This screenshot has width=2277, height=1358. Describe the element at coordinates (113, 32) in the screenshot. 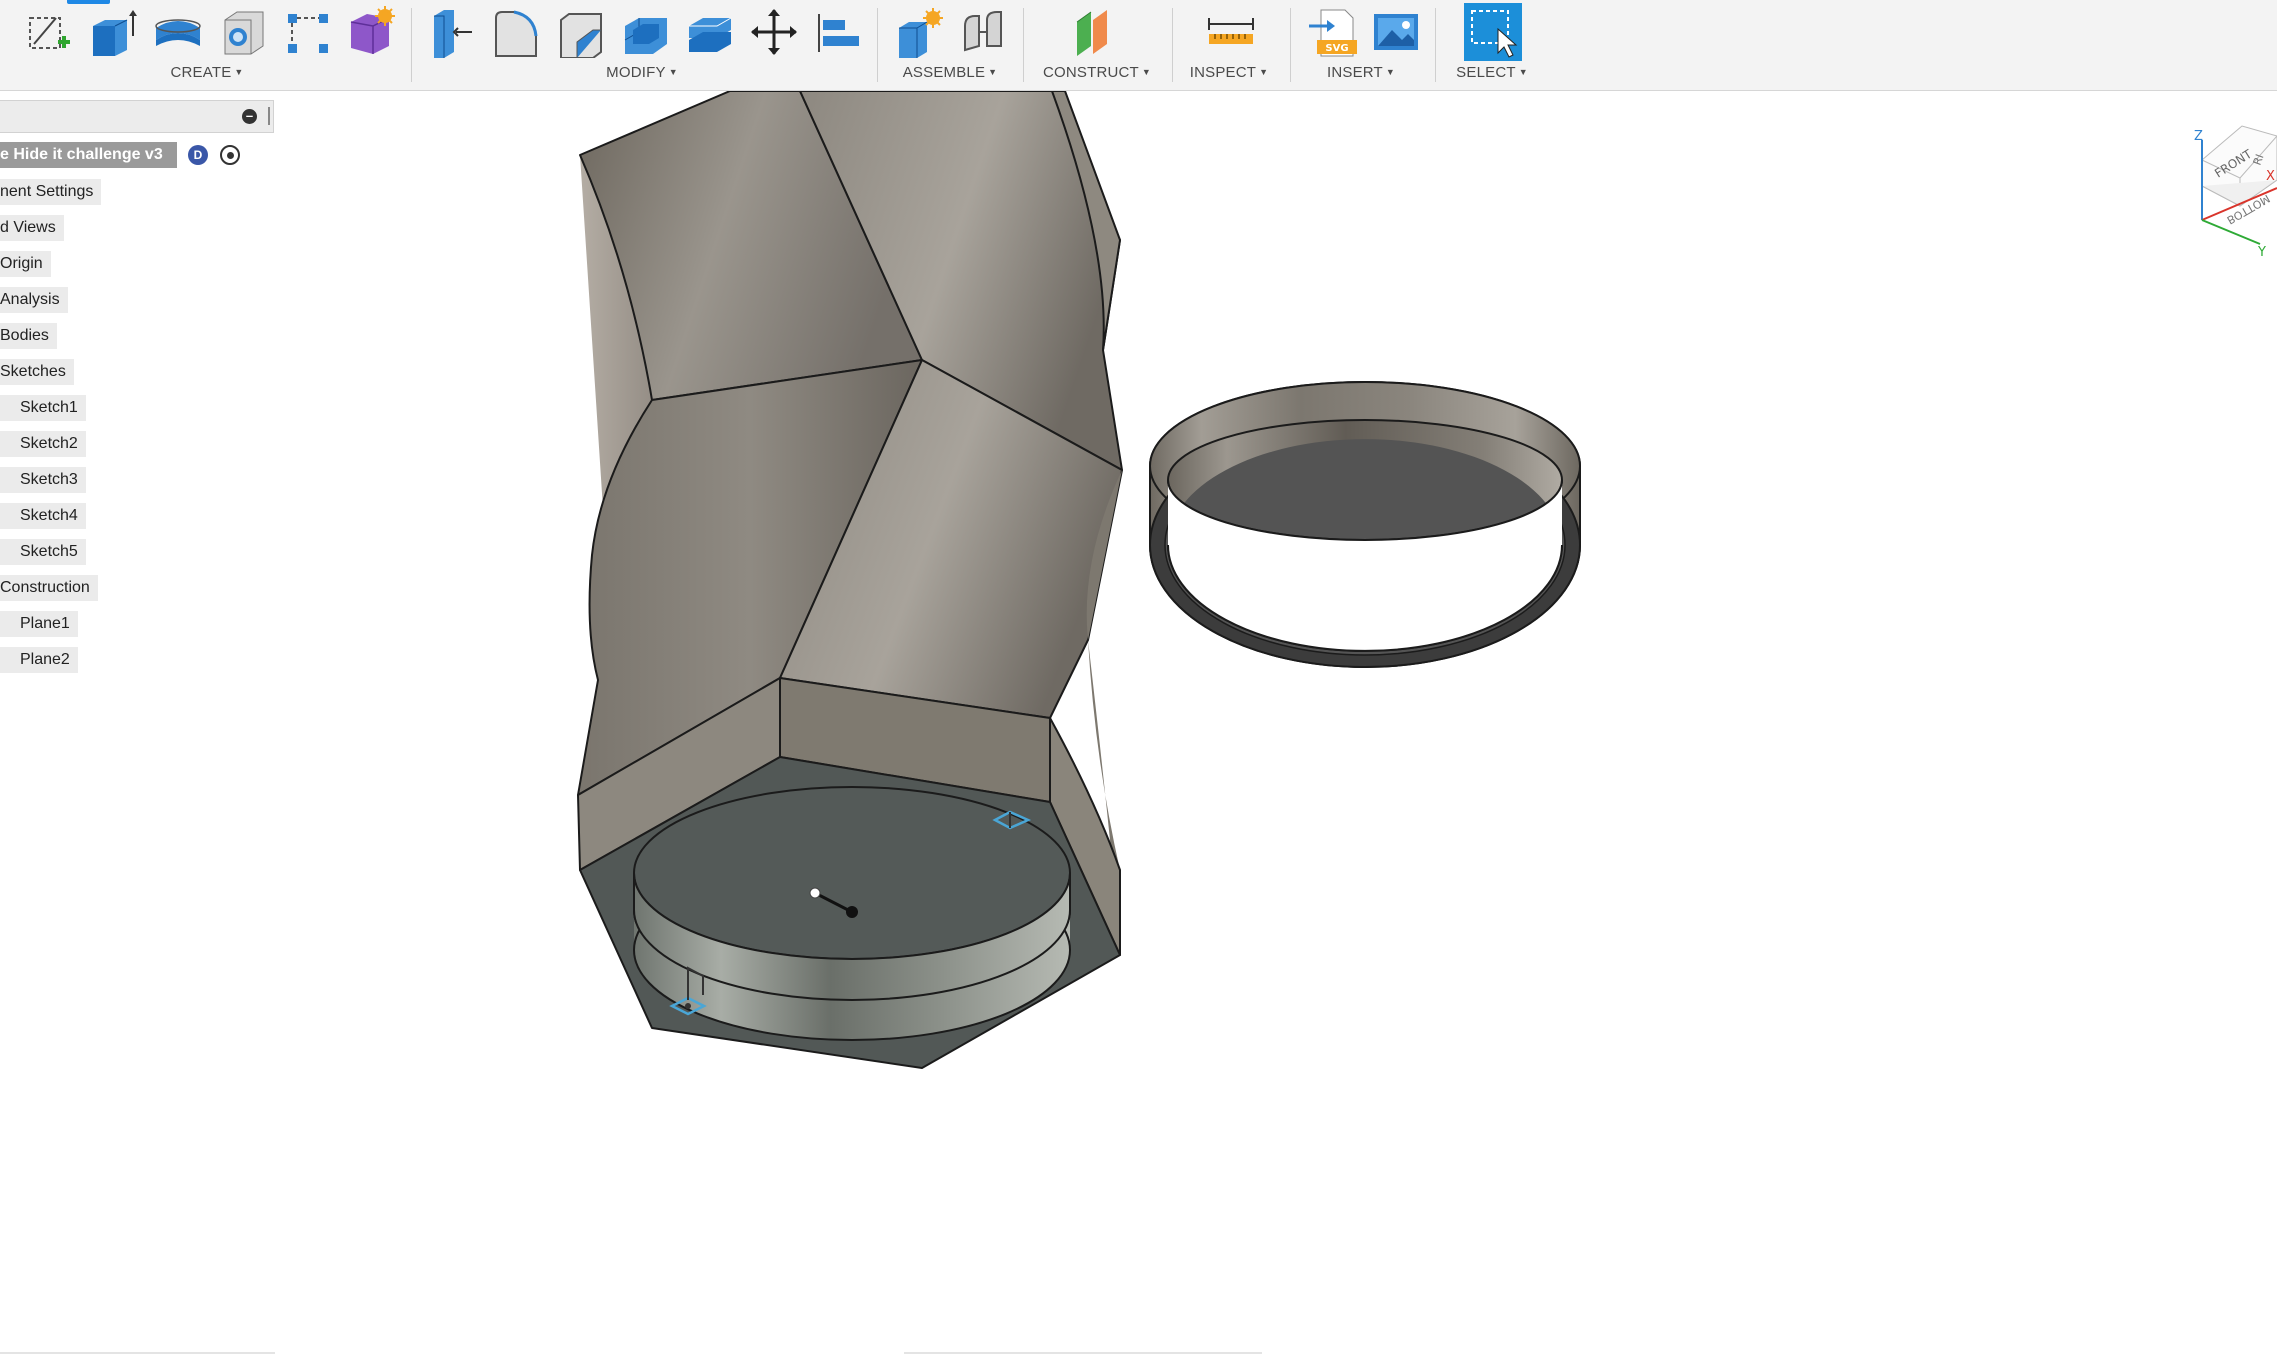

I see `extrude-icon` at that location.